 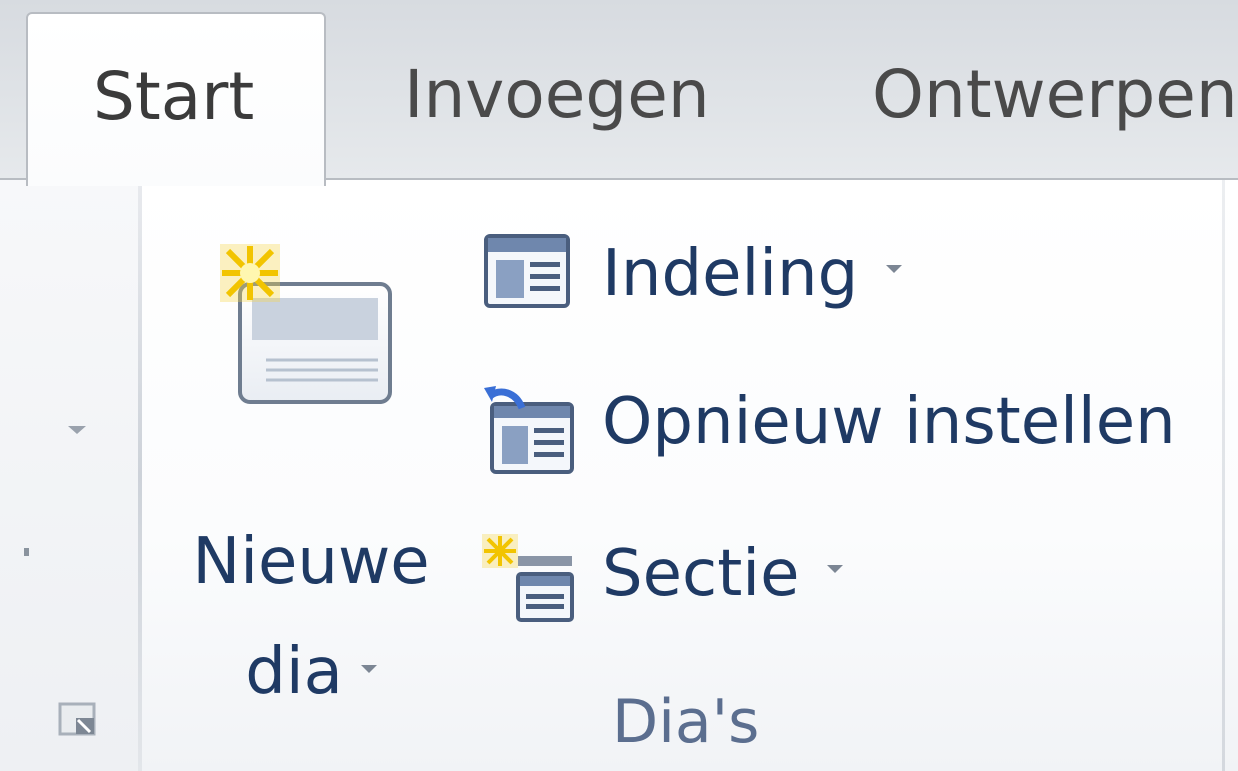 I want to click on reset-slide-button: Opnieuw instellen, so click(x=842, y=427).